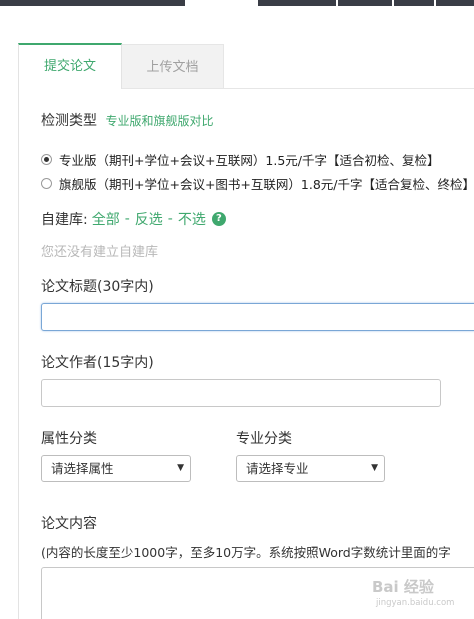  Describe the element at coordinates (70, 66) in the screenshot. I see `tab-submit-paper: 提交论文` at that location.